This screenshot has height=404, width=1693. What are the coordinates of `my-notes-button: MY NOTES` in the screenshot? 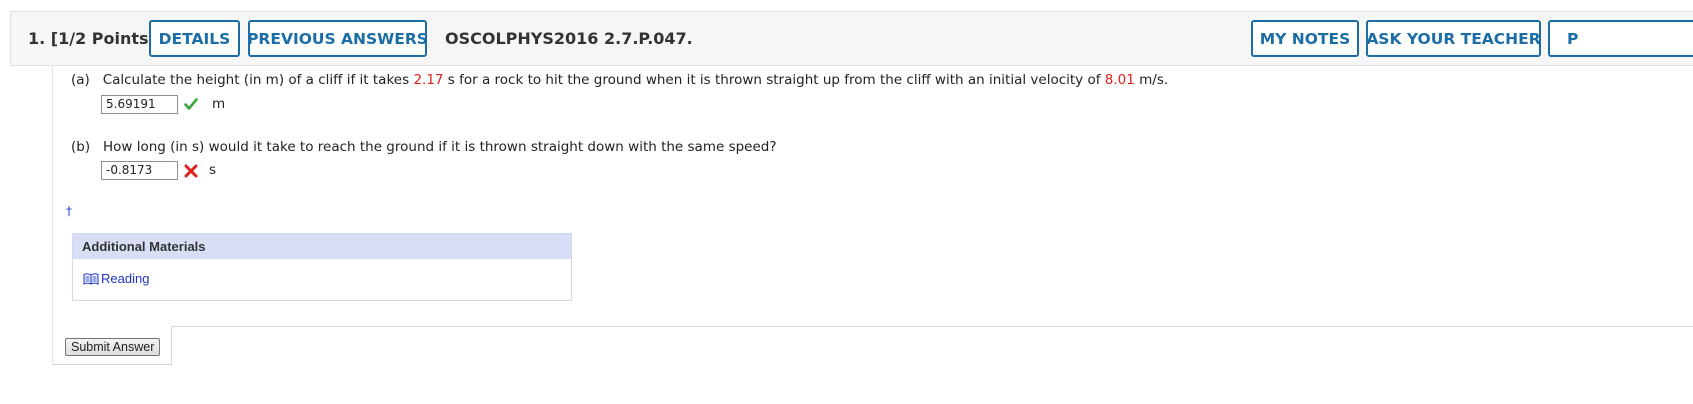 It's located at (1305, 38).